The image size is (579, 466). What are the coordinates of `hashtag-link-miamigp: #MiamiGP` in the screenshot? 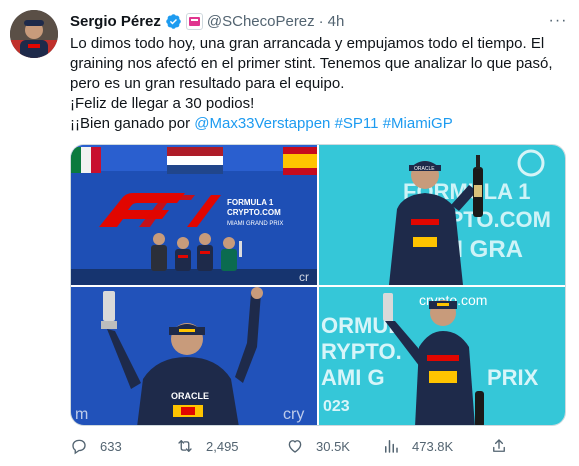 It's located at (418, 123).